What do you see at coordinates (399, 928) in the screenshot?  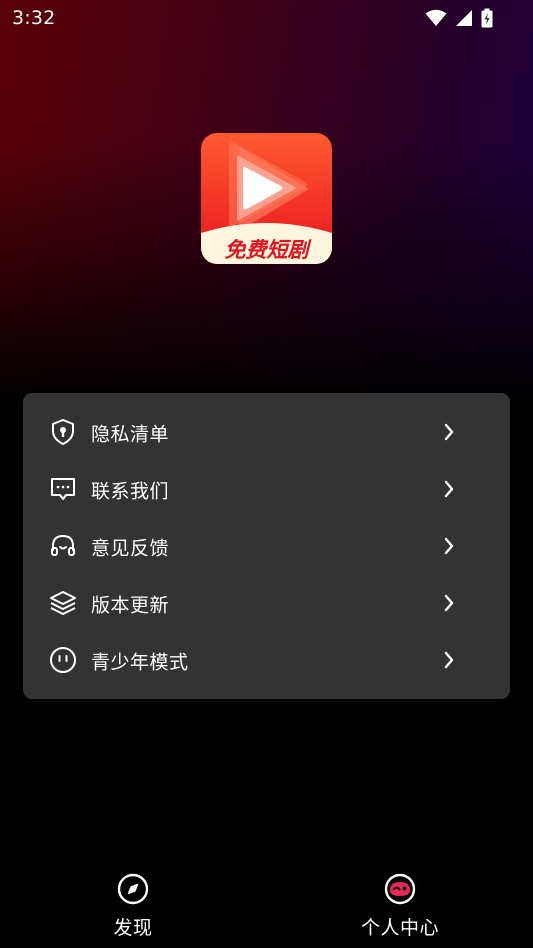 I see `nav-tab-label: 个人中心` at bounding box center [399, 928].